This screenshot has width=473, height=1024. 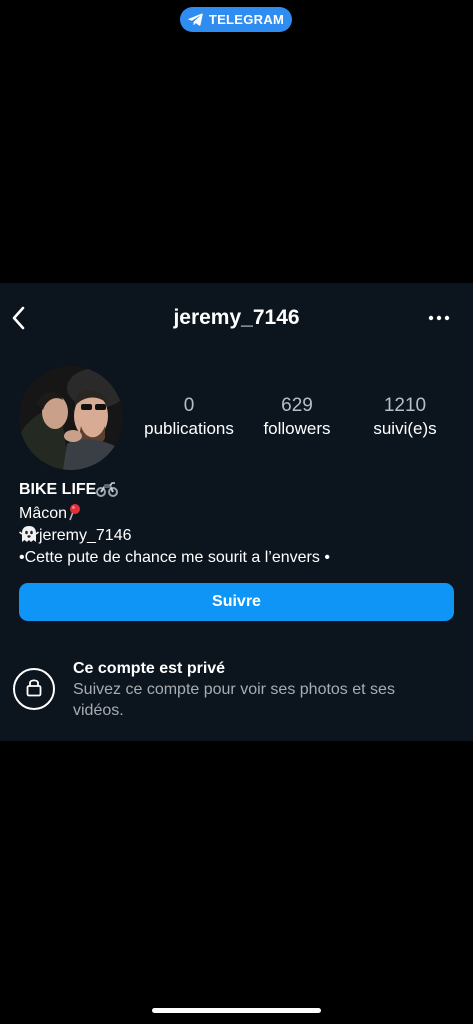 I want to click on bio-city: Mâcon, so click(x=43, y=513).